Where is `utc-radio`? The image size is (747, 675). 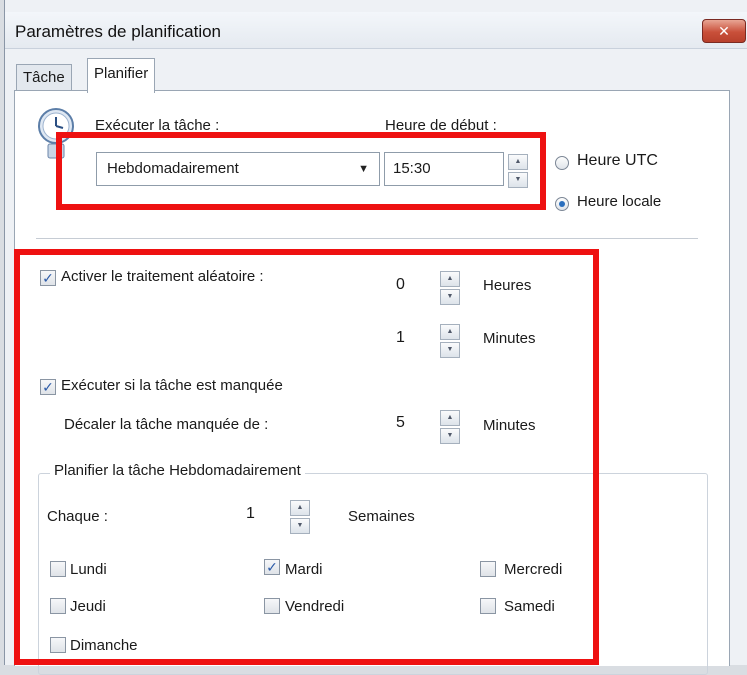 utc-radio is located at coordinates (562, 163).